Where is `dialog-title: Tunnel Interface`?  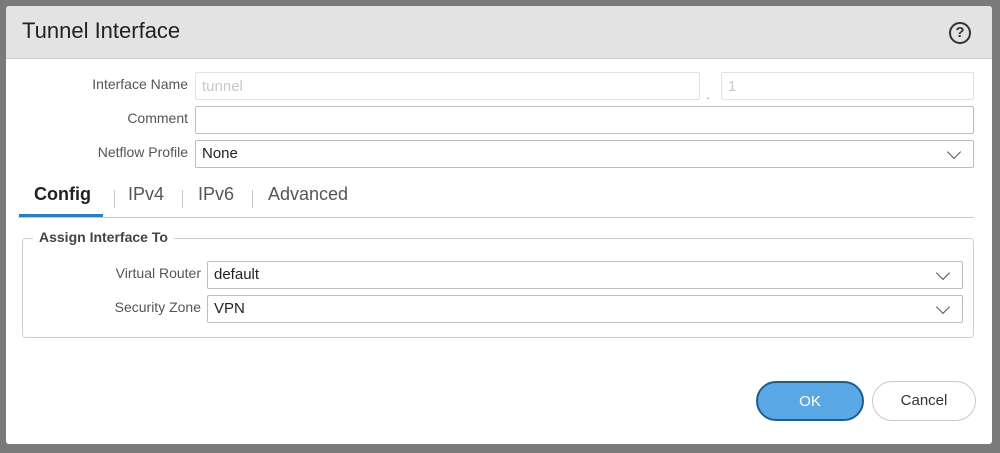 dialog-title: Tunnel Interface is located at coordinates (101, 30).